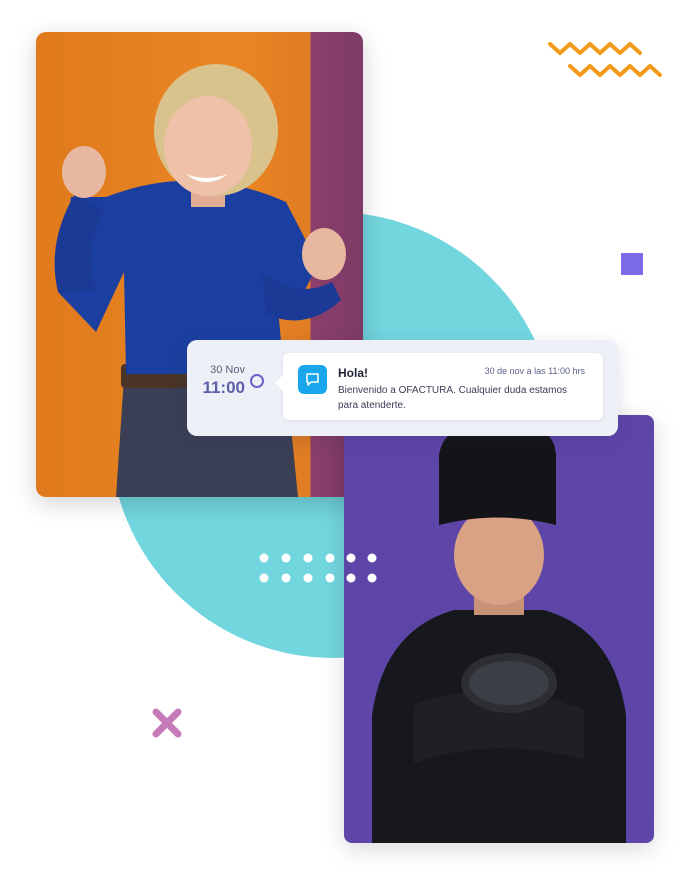 The height and width of the screenshot is (873, 684). Describe the element at coordinates (632, 264) in the screenshot. I see `purple-square-decoration` at that location.